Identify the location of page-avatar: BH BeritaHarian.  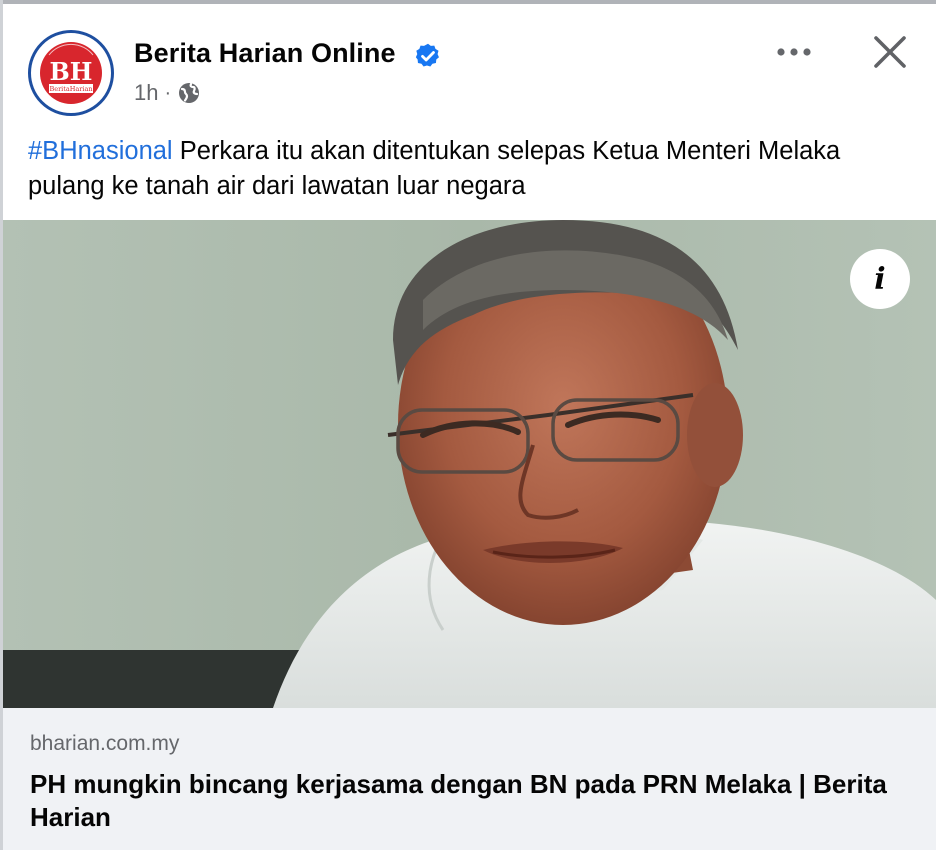
(71, 73).